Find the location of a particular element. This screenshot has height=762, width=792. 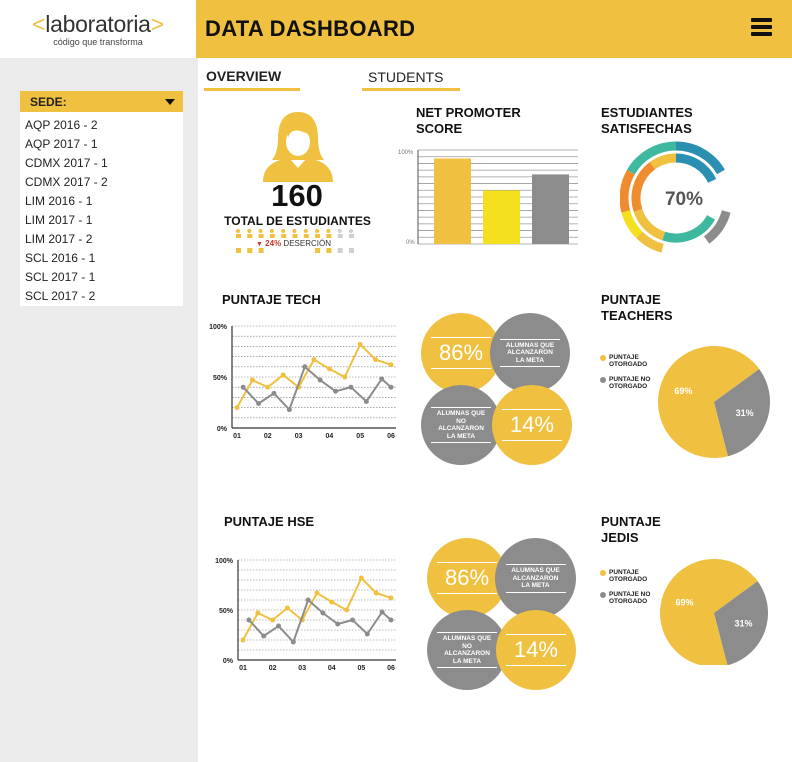

meta-no-pct: 14% is located at coordinates (536, 649).